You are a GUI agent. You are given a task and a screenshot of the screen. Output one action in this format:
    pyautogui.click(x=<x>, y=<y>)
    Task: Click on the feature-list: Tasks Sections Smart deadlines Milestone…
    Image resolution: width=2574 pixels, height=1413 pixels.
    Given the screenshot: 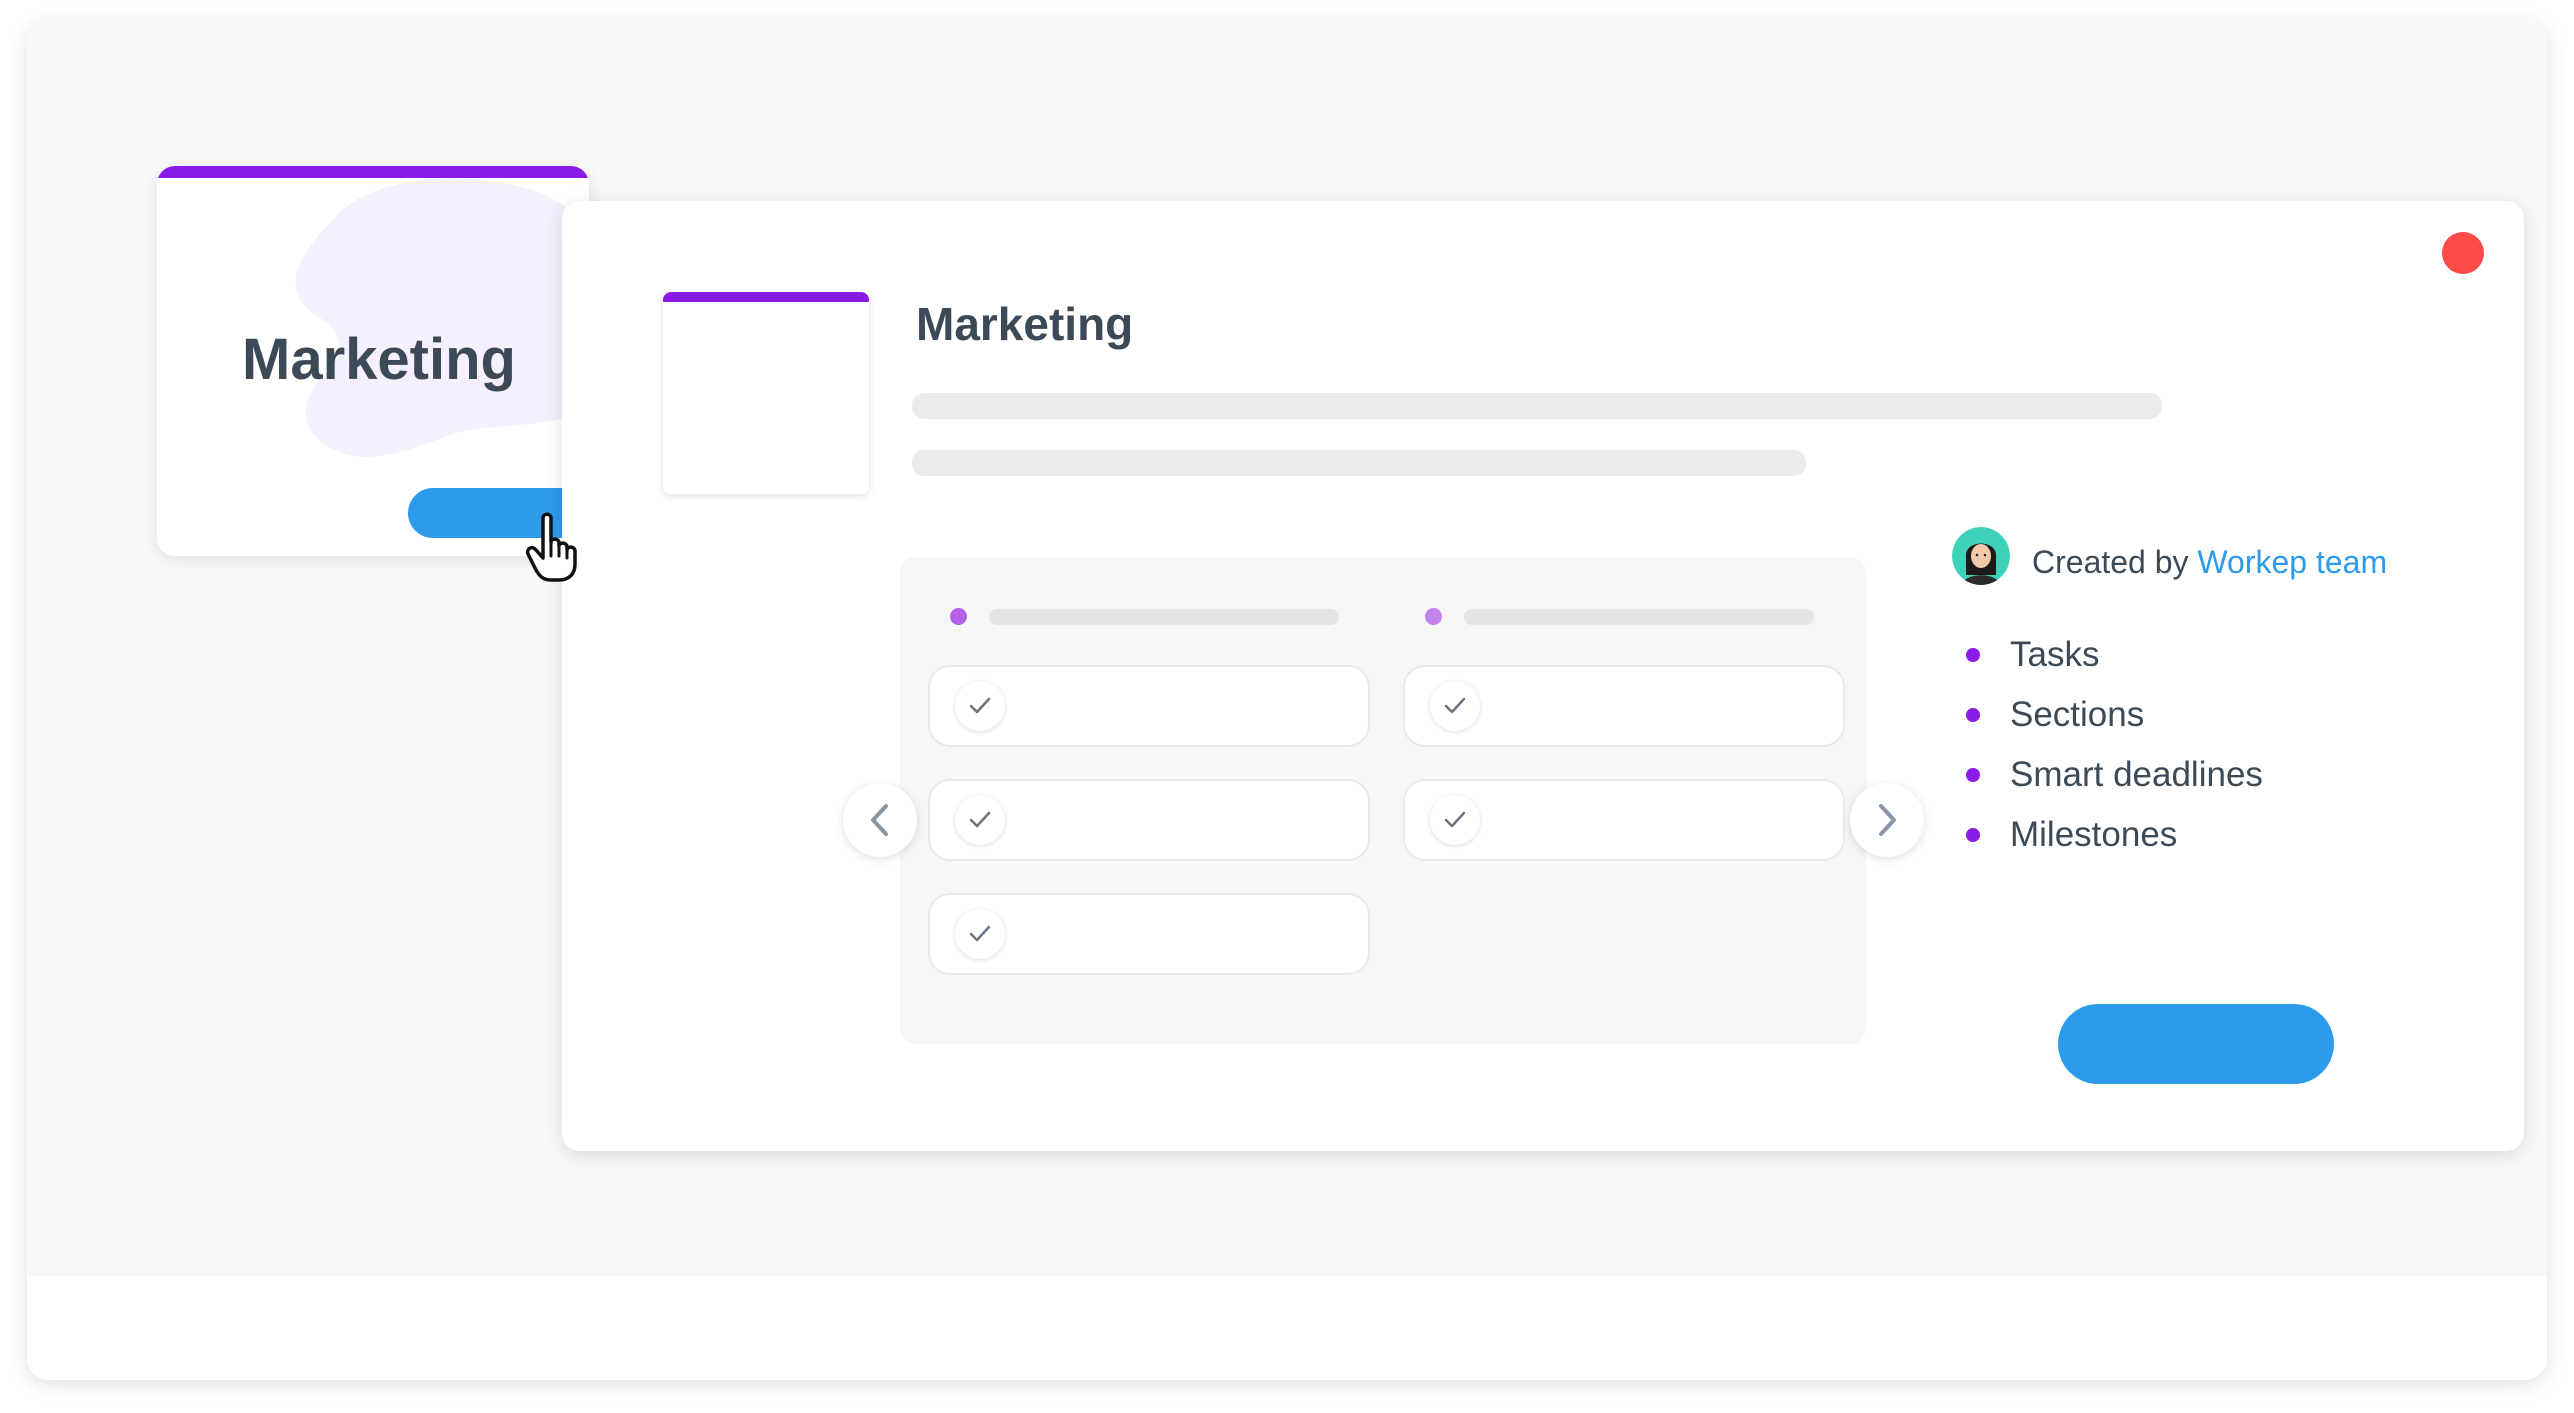 What is the action you would take?
    pyautogui.click(x=2114, y=754)
    